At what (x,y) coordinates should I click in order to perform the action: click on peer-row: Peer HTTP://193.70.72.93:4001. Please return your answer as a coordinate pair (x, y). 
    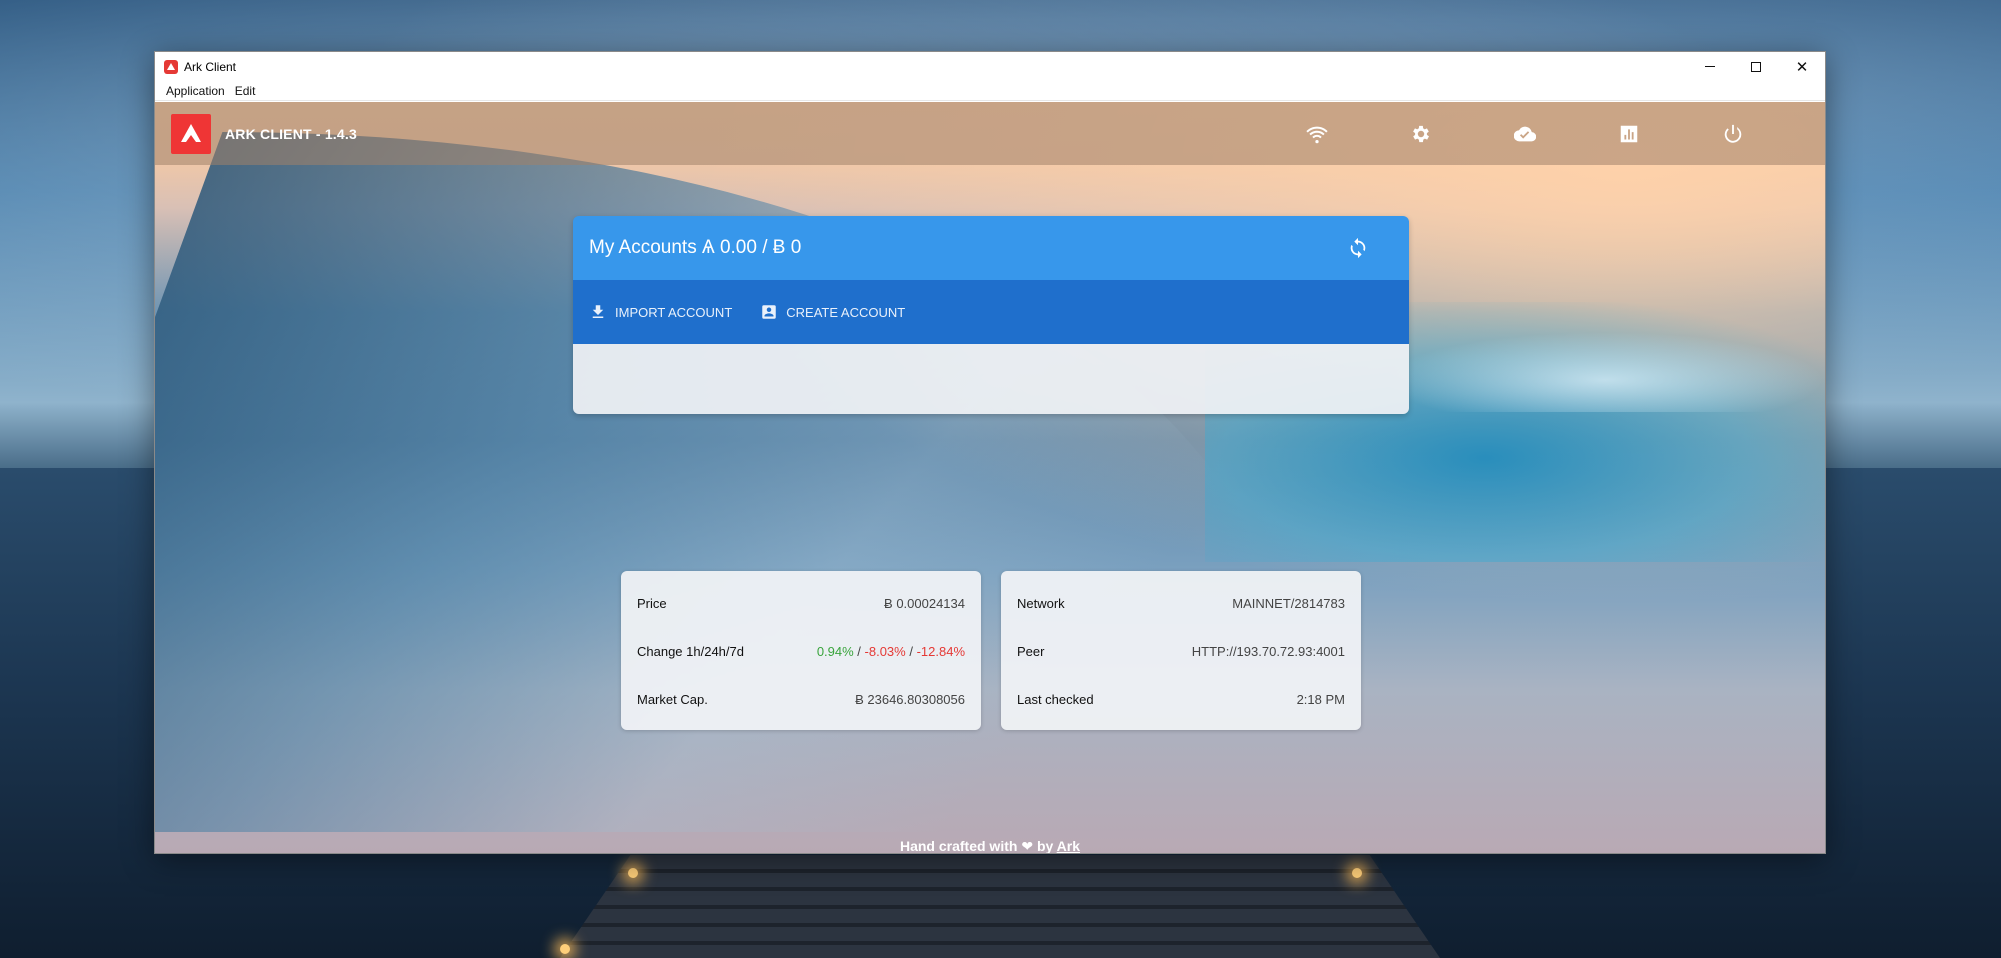
    Looking at the image, I should click on (1181, 651).